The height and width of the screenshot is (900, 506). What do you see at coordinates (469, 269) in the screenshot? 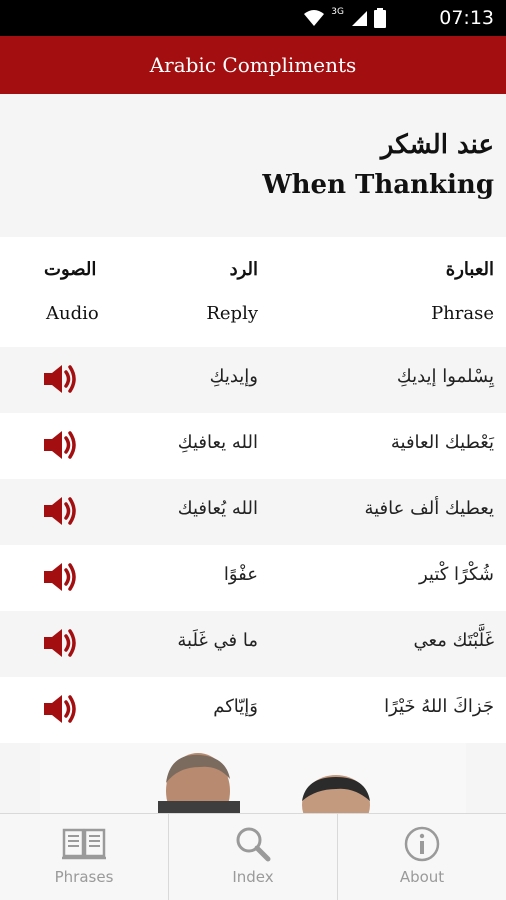
I see `phrase-header-arabic: العبارة` at bounding box center [469, 269].